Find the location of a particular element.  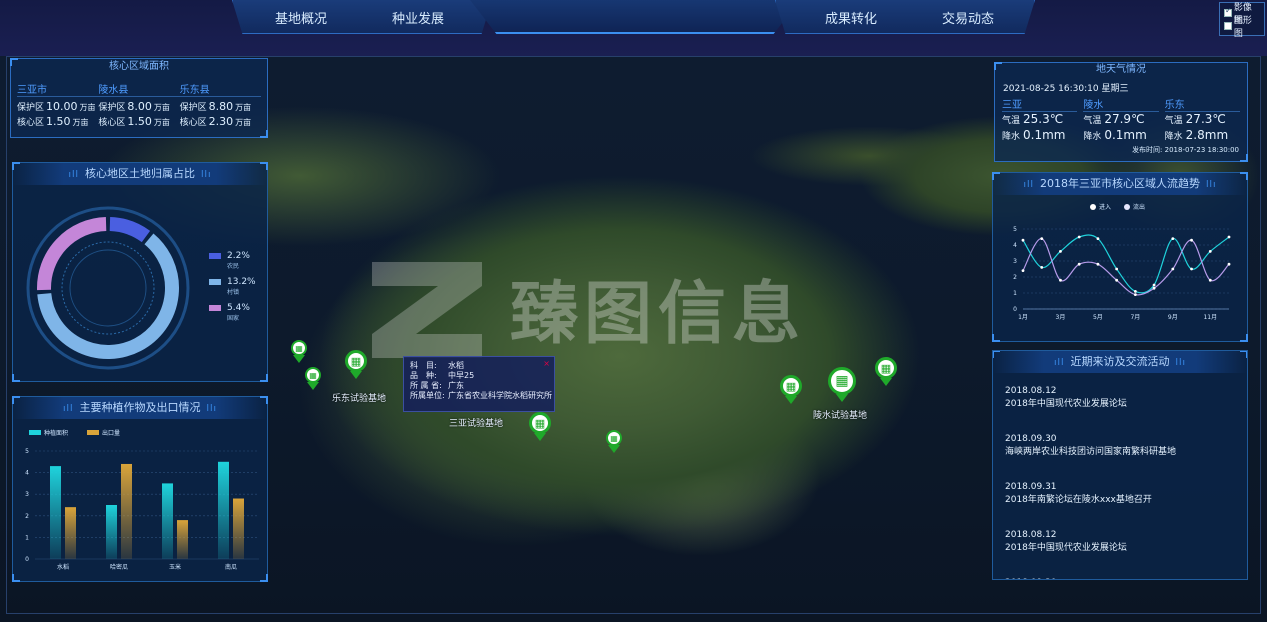

donut-chart is located at coordinates (108, 288).